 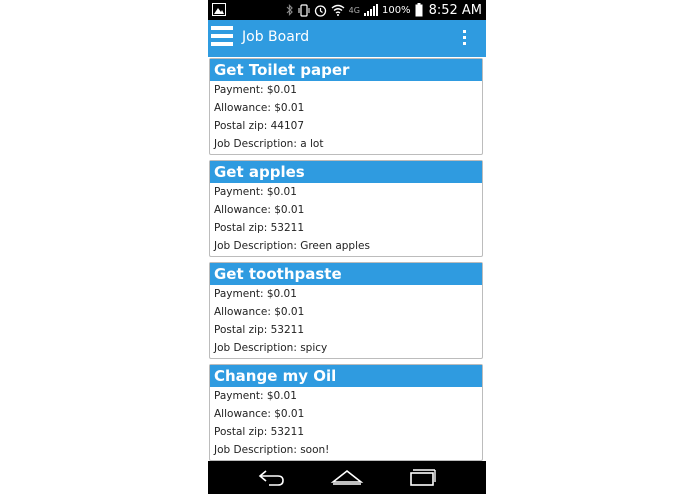 What do you see at coordinates (455, 10) in the screenshot?
I see `status-clock: 8:52 AM` at bounding box center [455, 10].